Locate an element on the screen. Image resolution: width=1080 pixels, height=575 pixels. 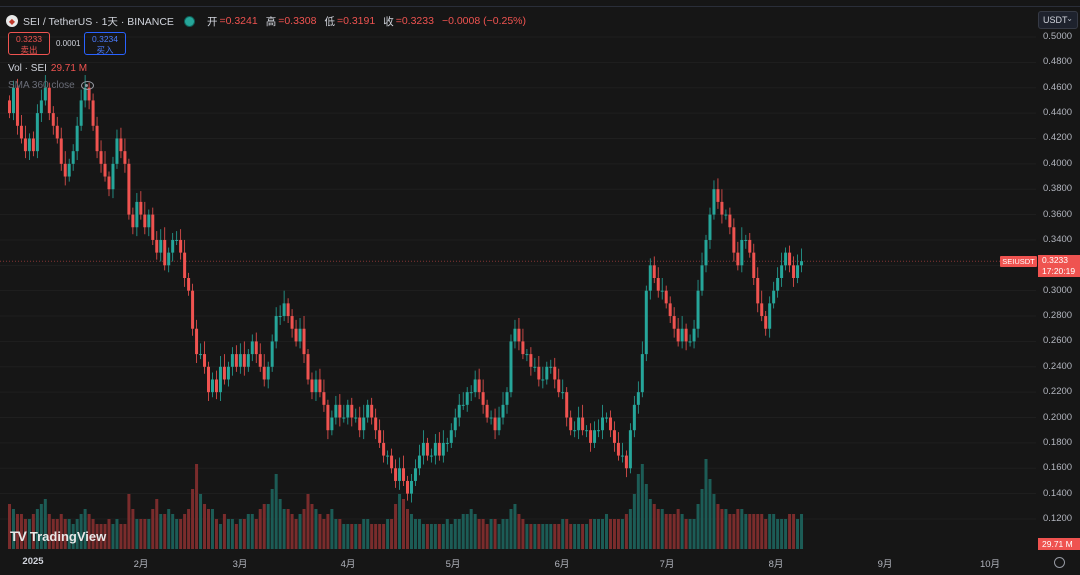
symbol-badge: SEIUSDT is located at coordinates (1018, 261).